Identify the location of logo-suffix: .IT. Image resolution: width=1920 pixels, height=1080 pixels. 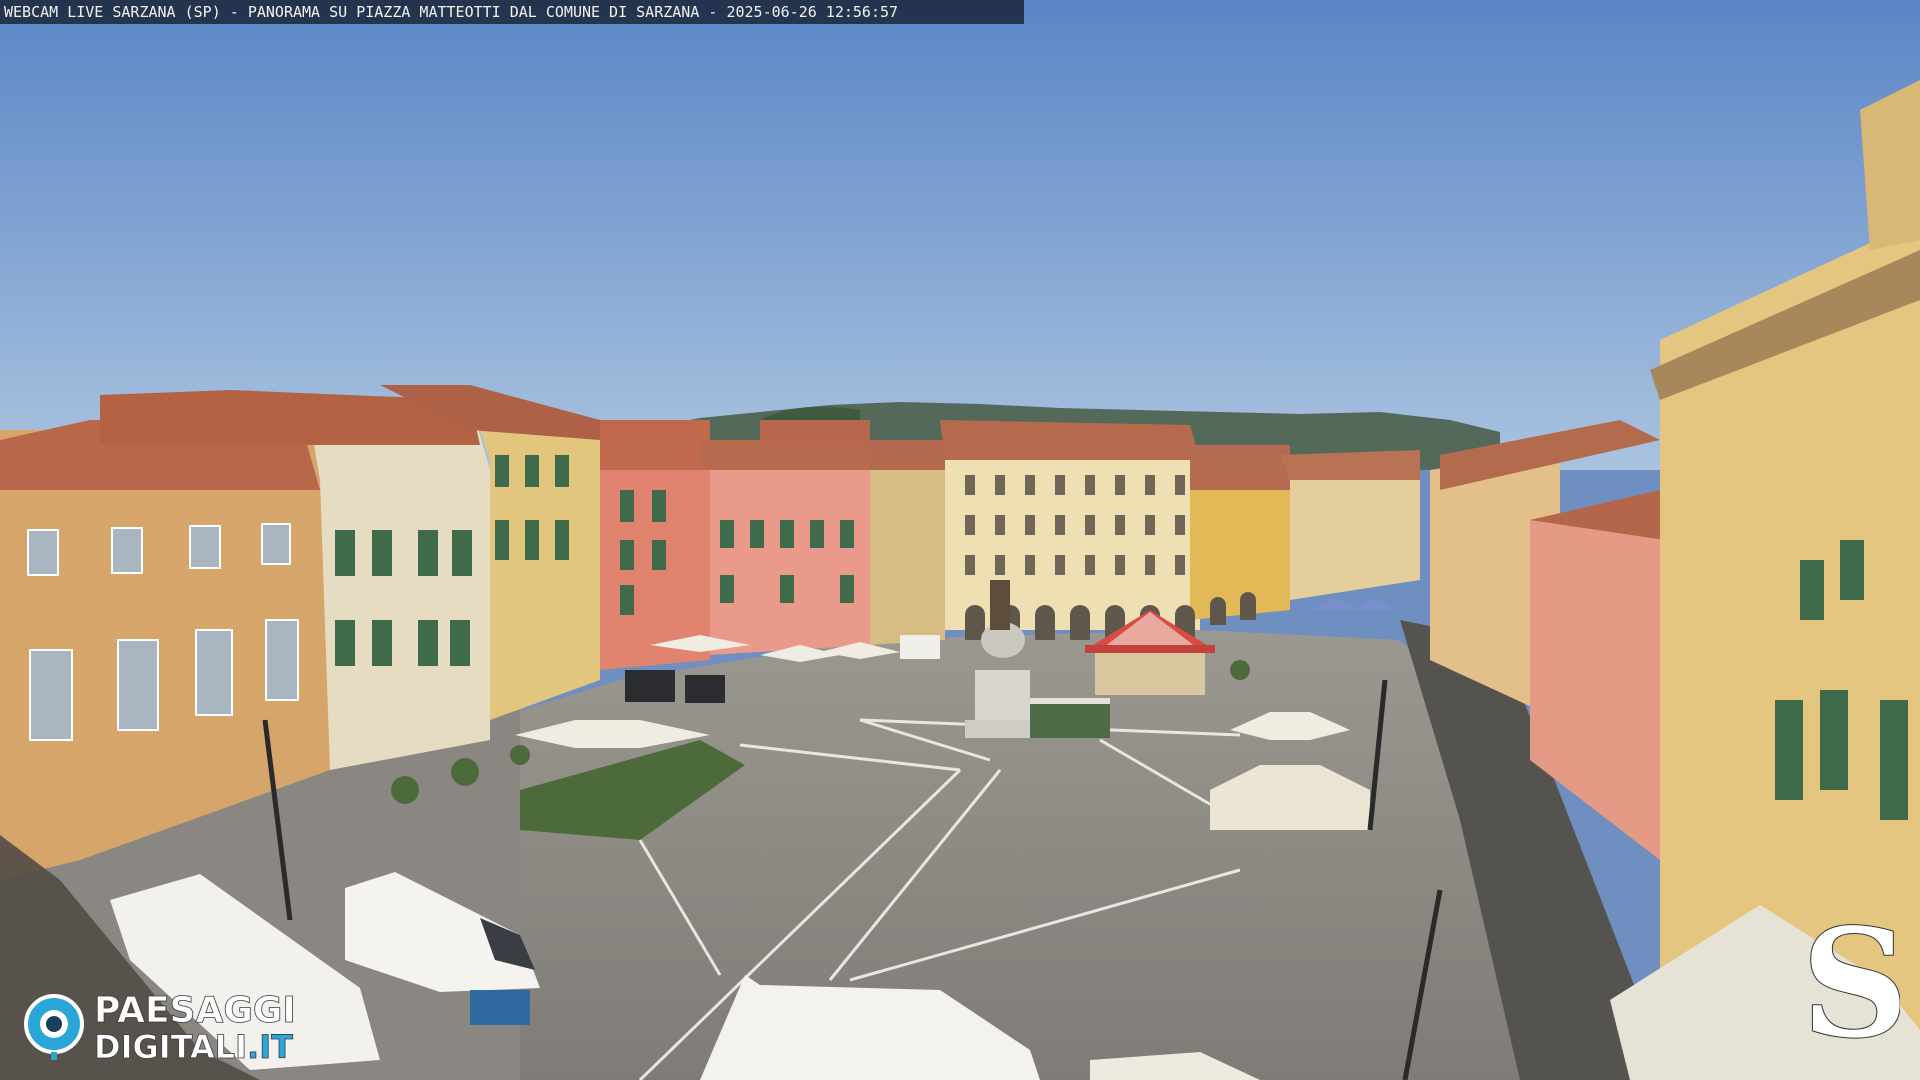
(270, 1044).